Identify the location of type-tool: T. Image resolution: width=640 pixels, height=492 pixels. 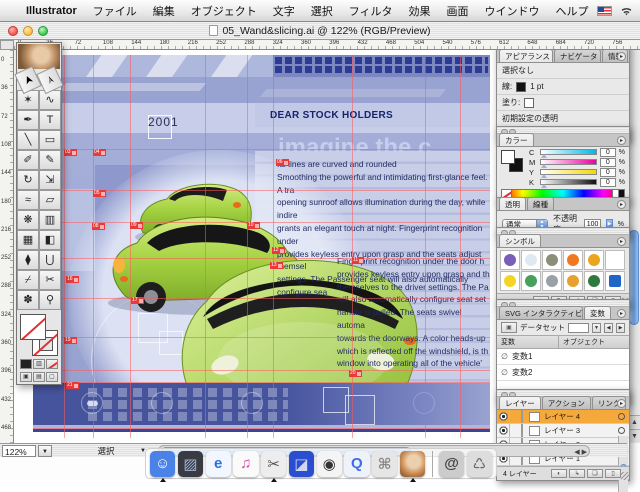
(50, 120).